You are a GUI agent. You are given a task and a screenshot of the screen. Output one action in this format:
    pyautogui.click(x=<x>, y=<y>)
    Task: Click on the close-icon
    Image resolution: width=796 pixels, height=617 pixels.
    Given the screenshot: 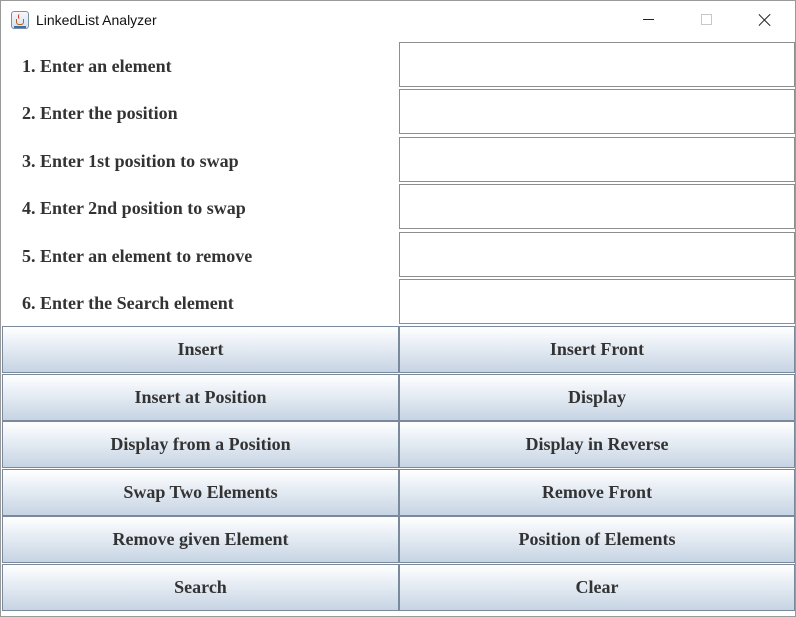 What is the action you would take?
    pyautogui.click(x=765, y=20)
    